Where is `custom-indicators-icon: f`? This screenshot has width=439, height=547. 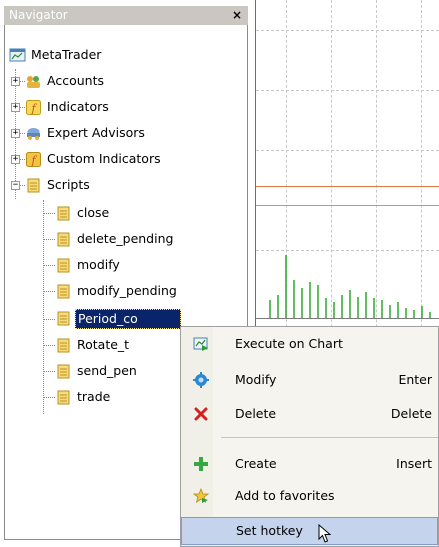
custom-indicators-icon: f is located at coordinates (33, 159).